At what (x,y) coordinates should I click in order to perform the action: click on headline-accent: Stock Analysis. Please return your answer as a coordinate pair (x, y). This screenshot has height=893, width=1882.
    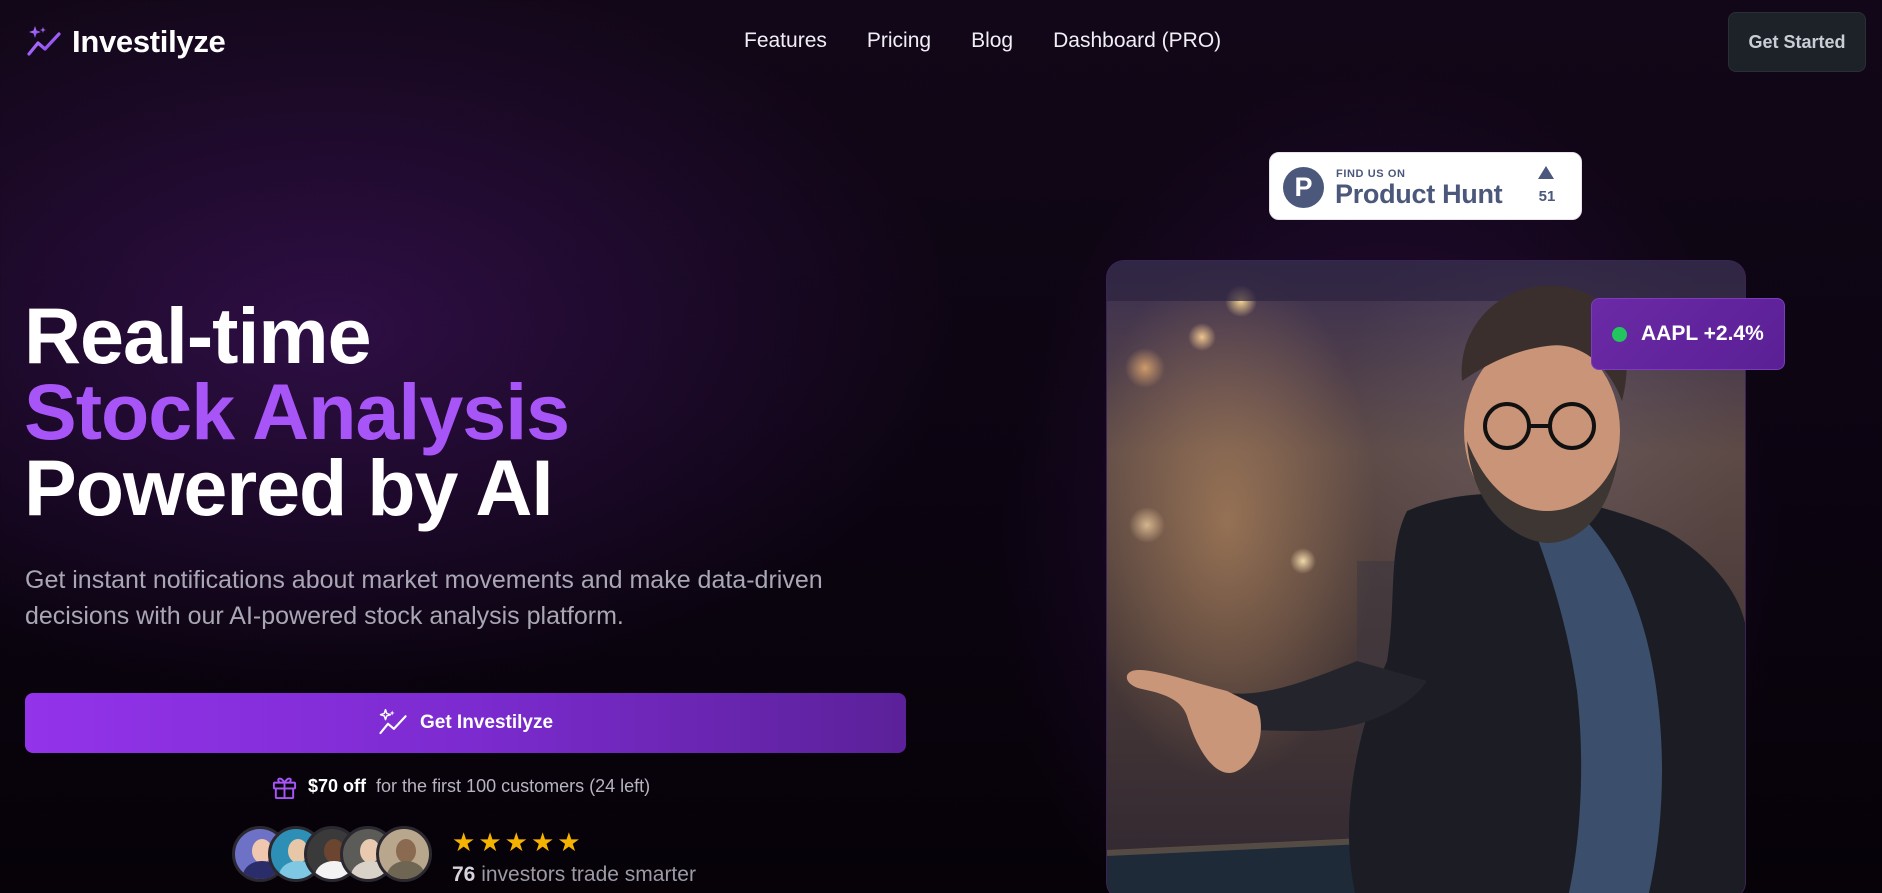
    Looking at the image, I should click on (297, 411).